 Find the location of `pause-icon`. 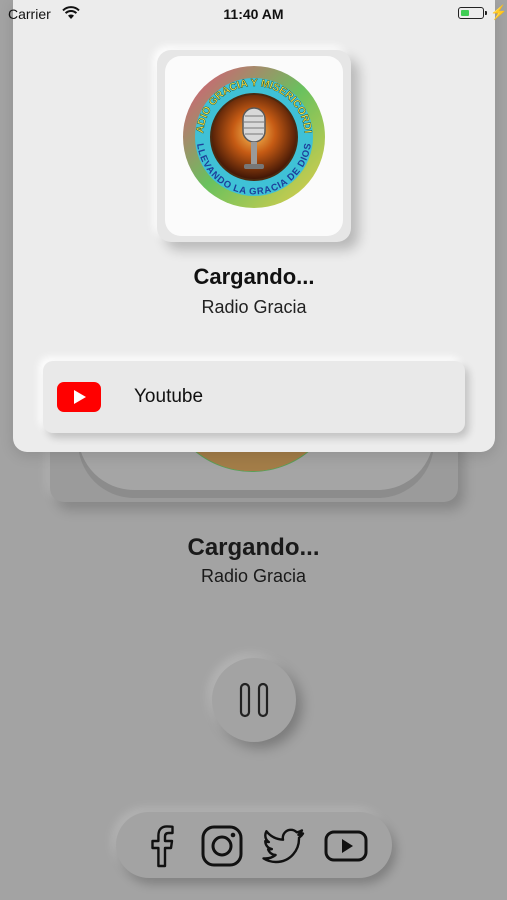

pause-icon is located at coordinates (254, 700).